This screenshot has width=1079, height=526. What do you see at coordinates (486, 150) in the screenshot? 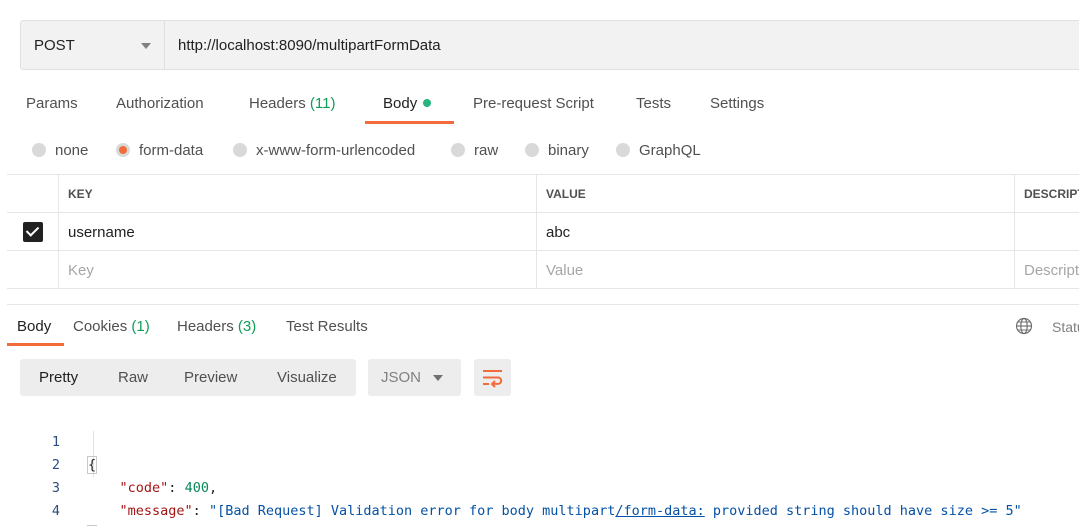
I see `radio-label: raw` at bounding box center [486, 150].